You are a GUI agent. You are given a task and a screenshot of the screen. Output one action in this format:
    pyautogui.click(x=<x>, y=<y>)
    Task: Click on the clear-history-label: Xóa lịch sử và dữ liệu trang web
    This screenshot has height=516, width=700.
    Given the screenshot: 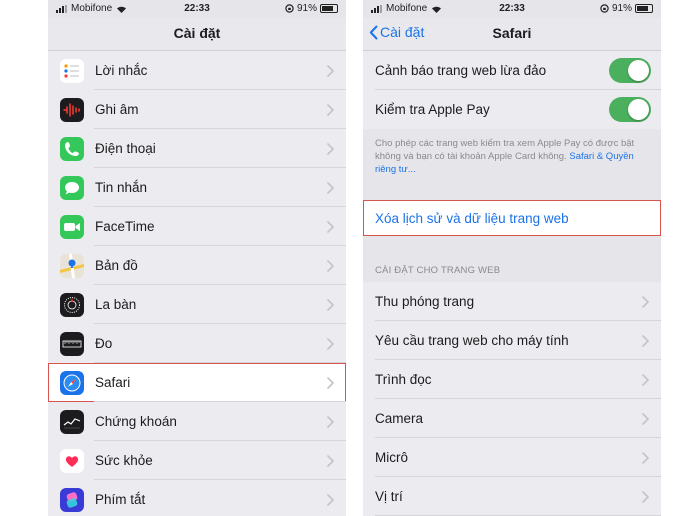 What is the action you would take?
    pyautogui.click(x=472, y=218)
    